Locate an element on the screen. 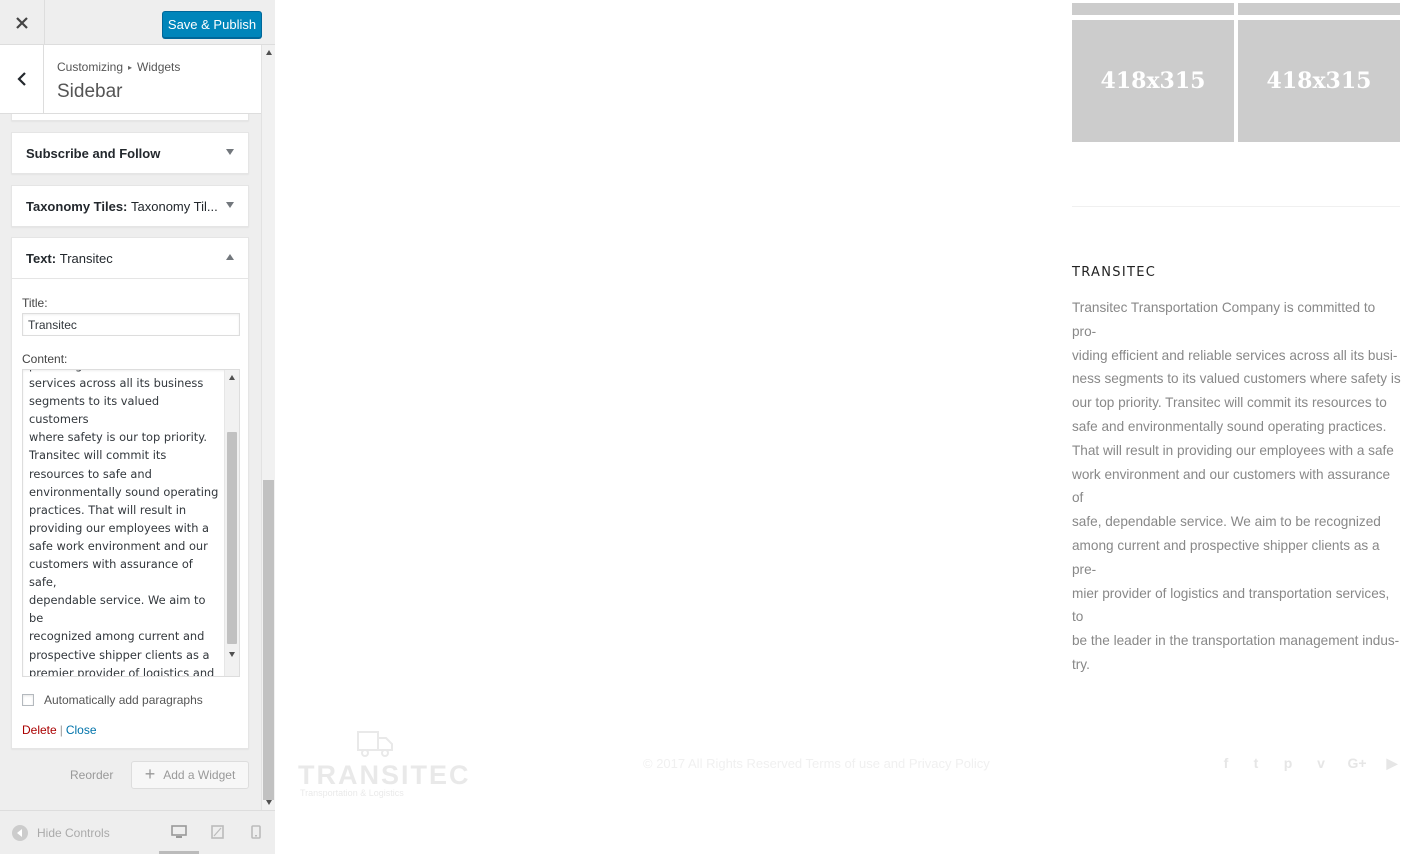 The width and height of the screenshot is (1419, 854). content-line: safe work environment and our is located at coordinates (118, 545).